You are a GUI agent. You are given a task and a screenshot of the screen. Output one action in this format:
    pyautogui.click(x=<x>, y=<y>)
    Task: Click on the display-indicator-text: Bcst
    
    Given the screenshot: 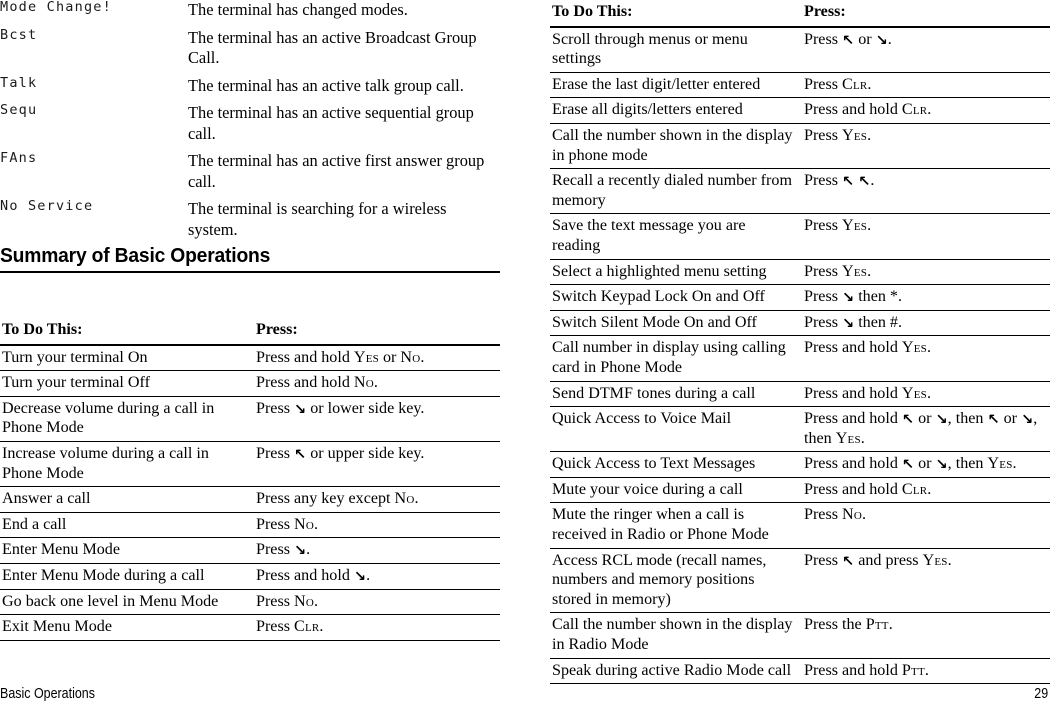 What is the action you would take?
    pyautogui.click(x=19, y=34)
    